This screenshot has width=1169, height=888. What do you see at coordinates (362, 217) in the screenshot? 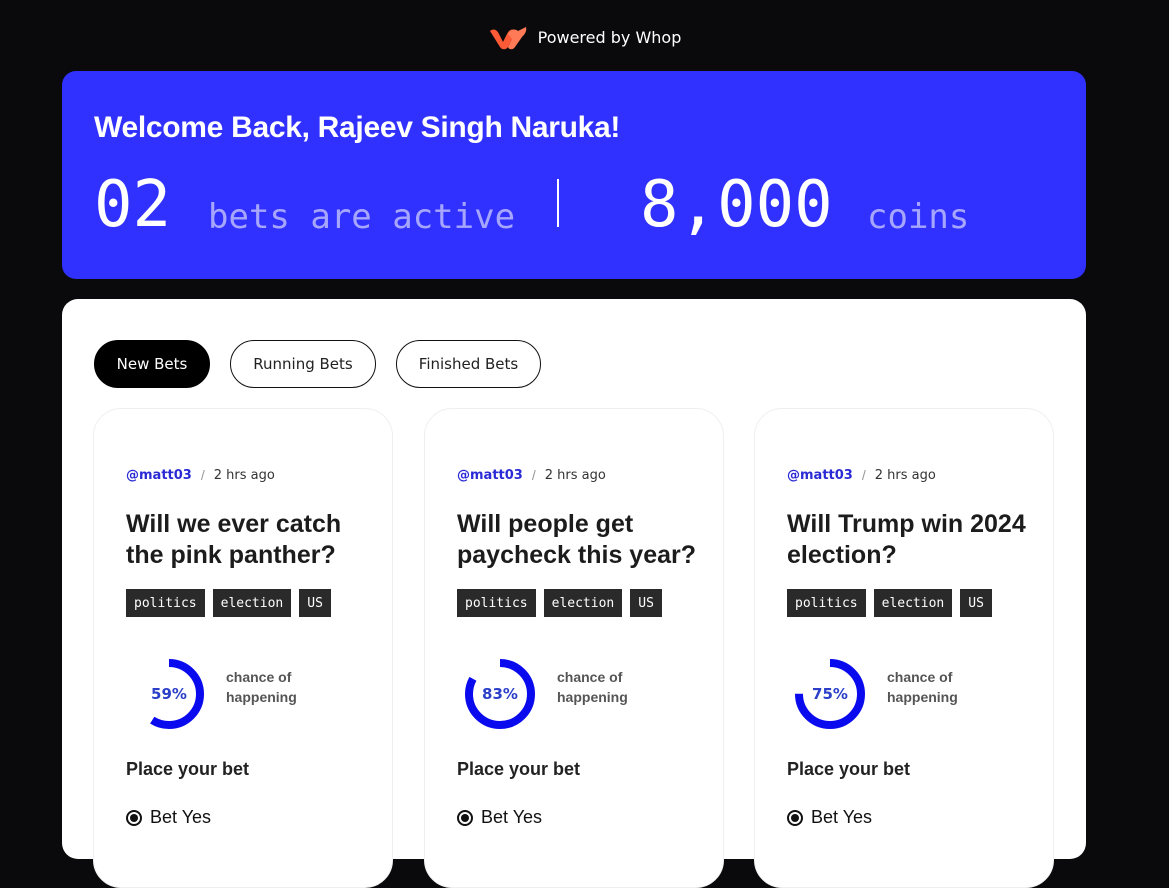
I see `active-bets-label: bets are active` at bounding box center [362, 217].